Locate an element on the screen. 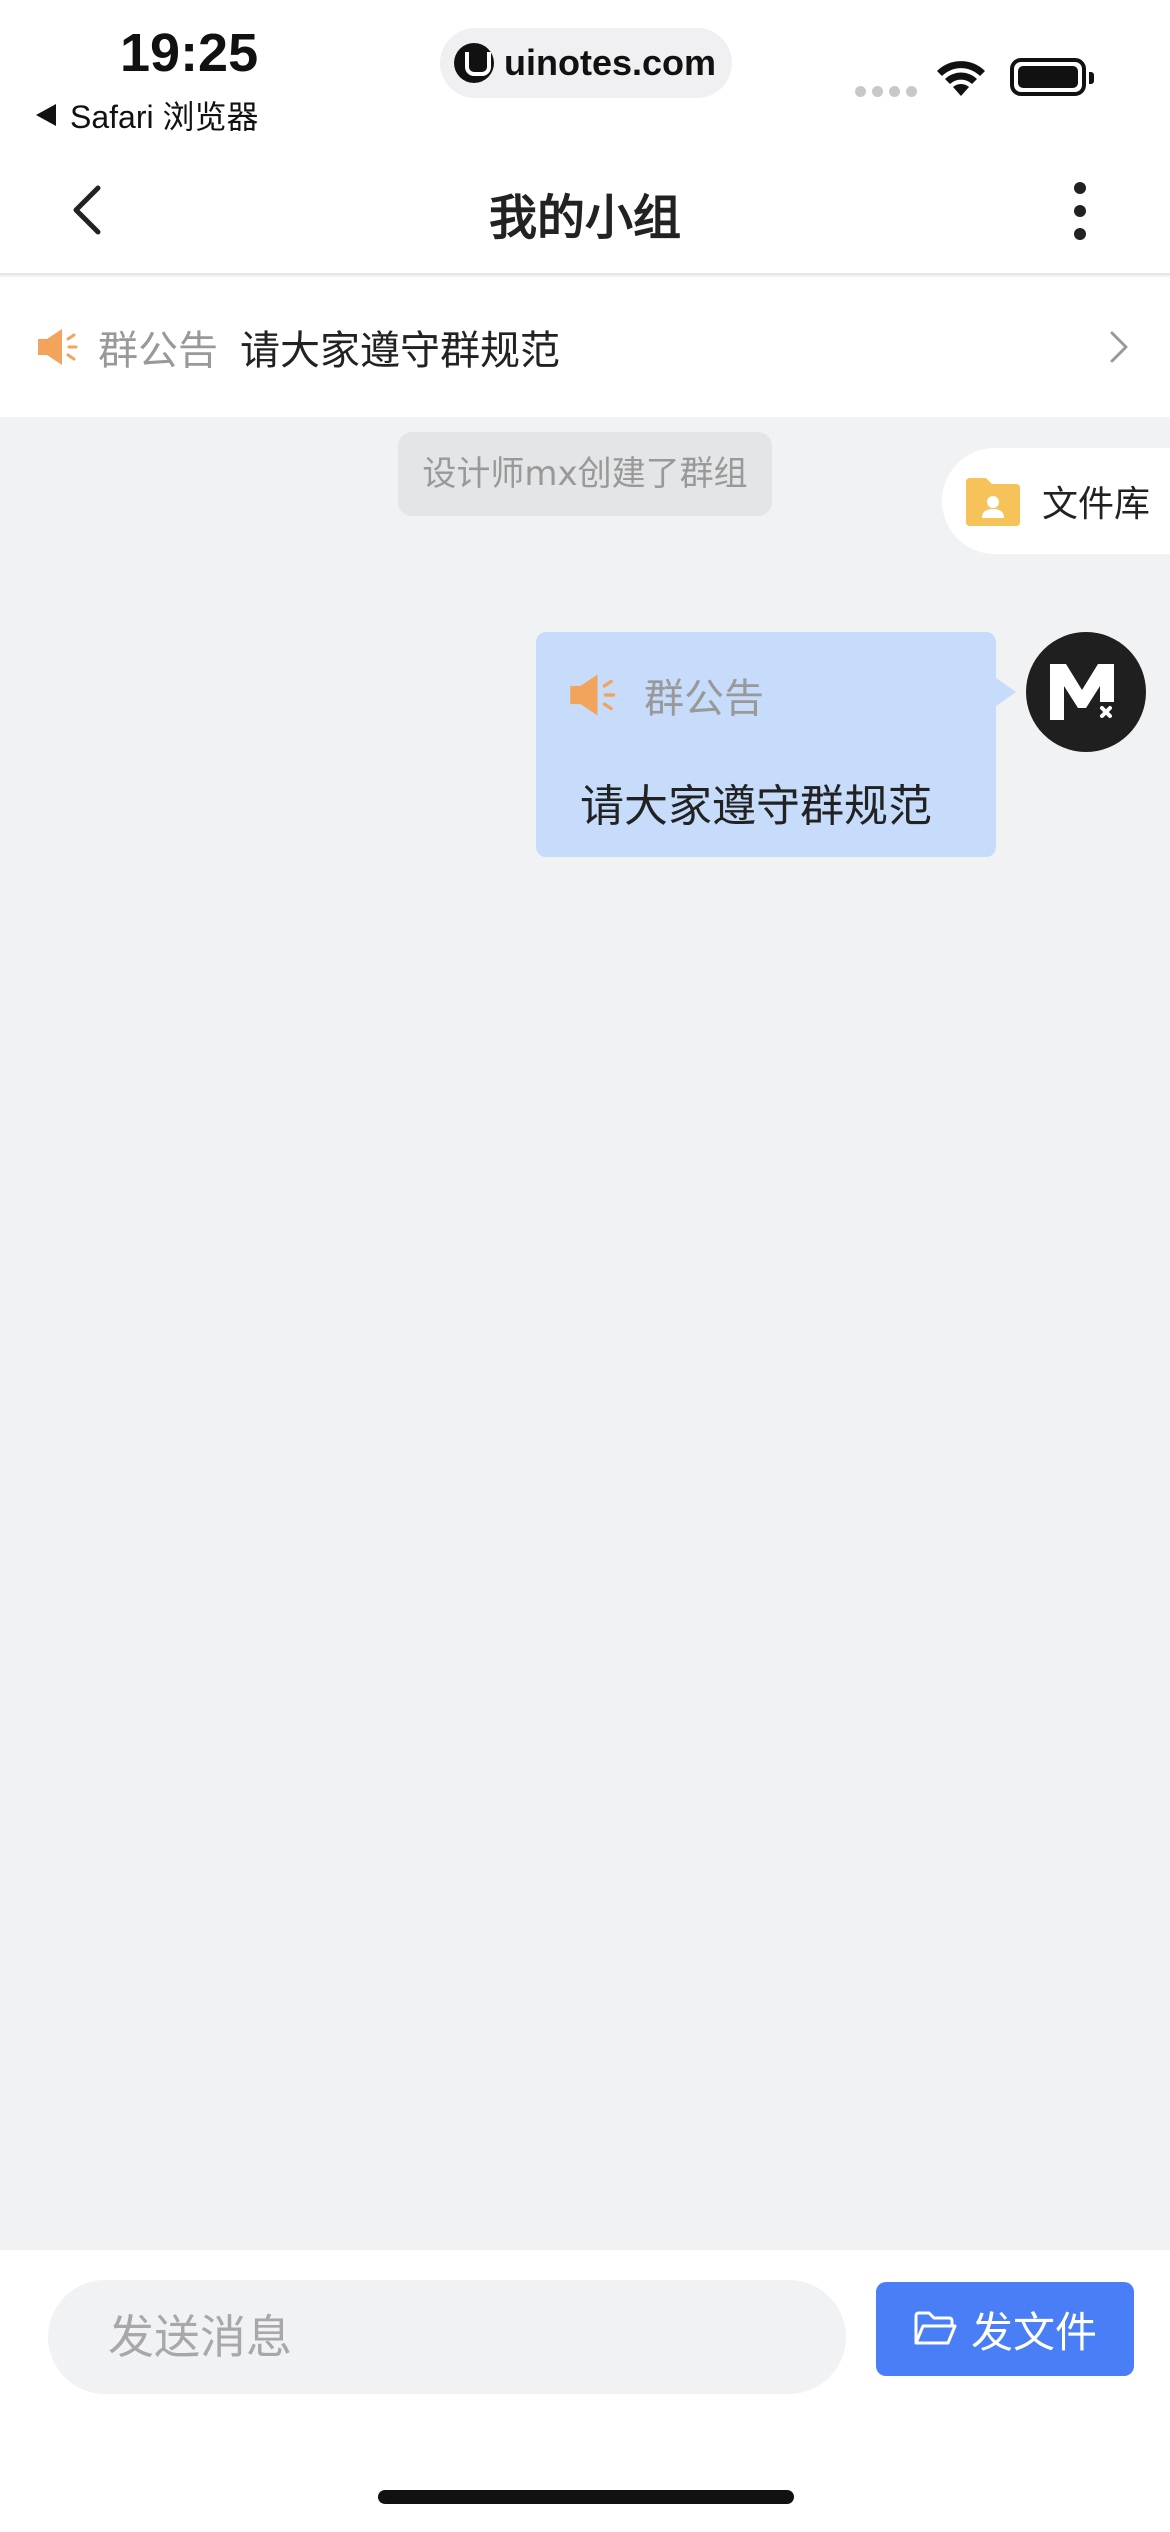  url-bar: uinotes.com is located at coordinates (586, 63).